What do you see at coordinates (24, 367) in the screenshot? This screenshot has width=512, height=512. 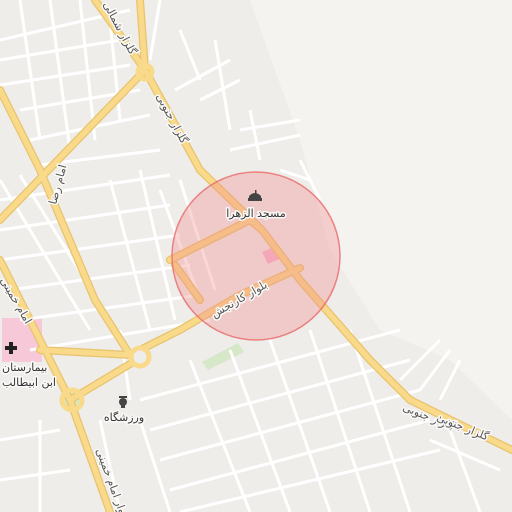 I see `poi-hospital-label-1: بیمارستان` at bounding box center [24, 367].